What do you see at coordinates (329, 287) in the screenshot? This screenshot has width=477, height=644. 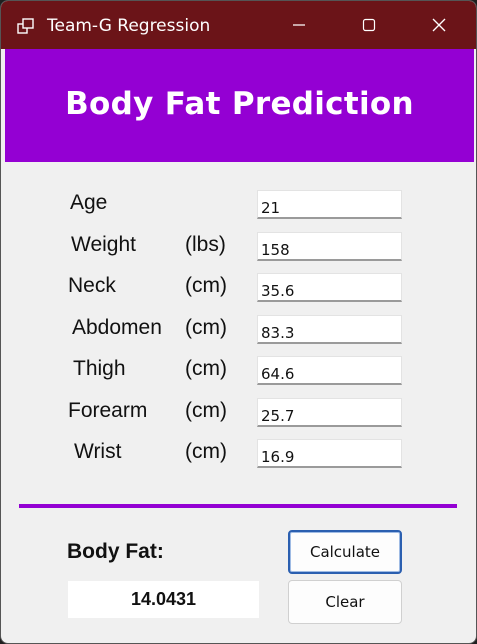 I see `neck-input` at bounding box center [329, 287].